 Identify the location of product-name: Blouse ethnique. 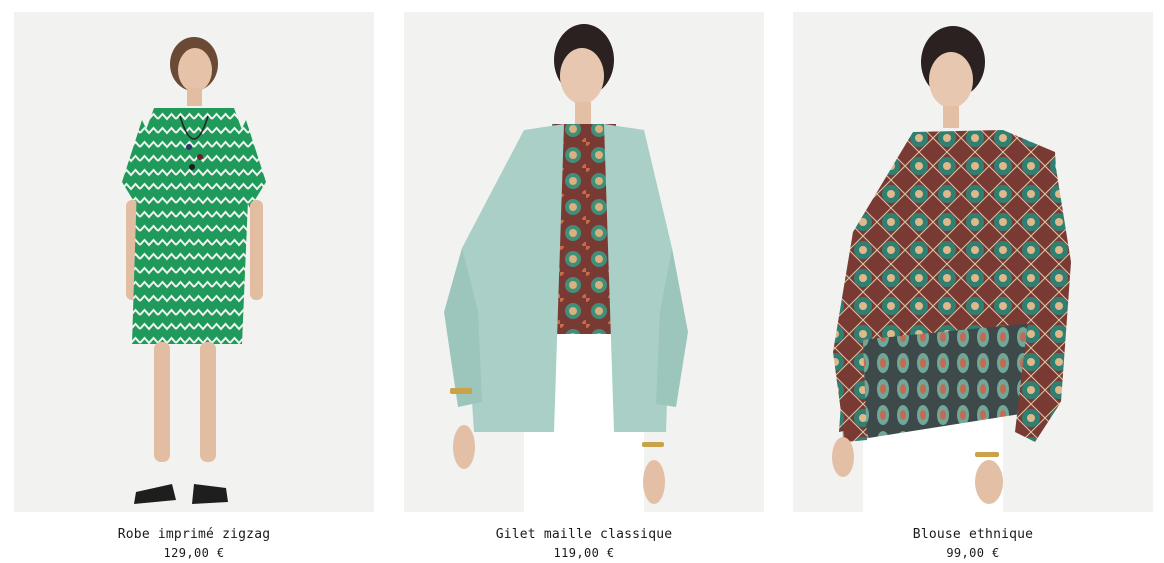
(973, 535).